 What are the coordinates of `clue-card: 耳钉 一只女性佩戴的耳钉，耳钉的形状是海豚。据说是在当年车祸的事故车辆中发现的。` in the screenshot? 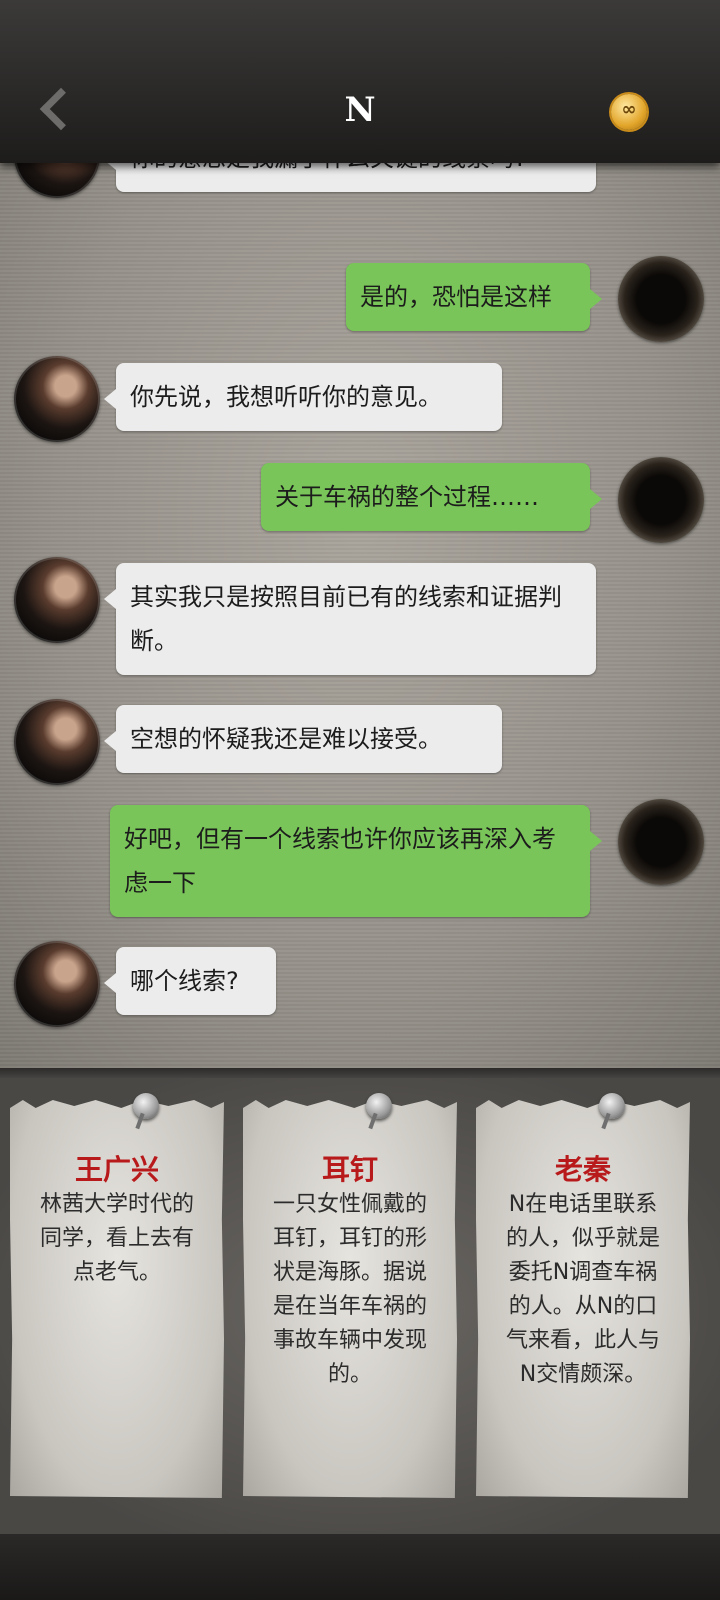 It's located at (350, 1299).